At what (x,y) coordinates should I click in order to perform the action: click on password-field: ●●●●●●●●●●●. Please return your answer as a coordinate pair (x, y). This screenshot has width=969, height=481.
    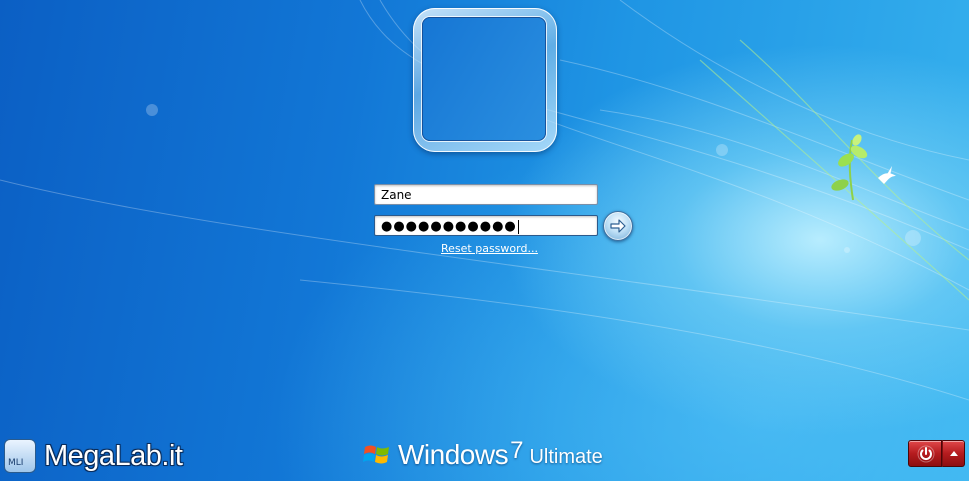
    Looking at the image, I should click on (486, 225).